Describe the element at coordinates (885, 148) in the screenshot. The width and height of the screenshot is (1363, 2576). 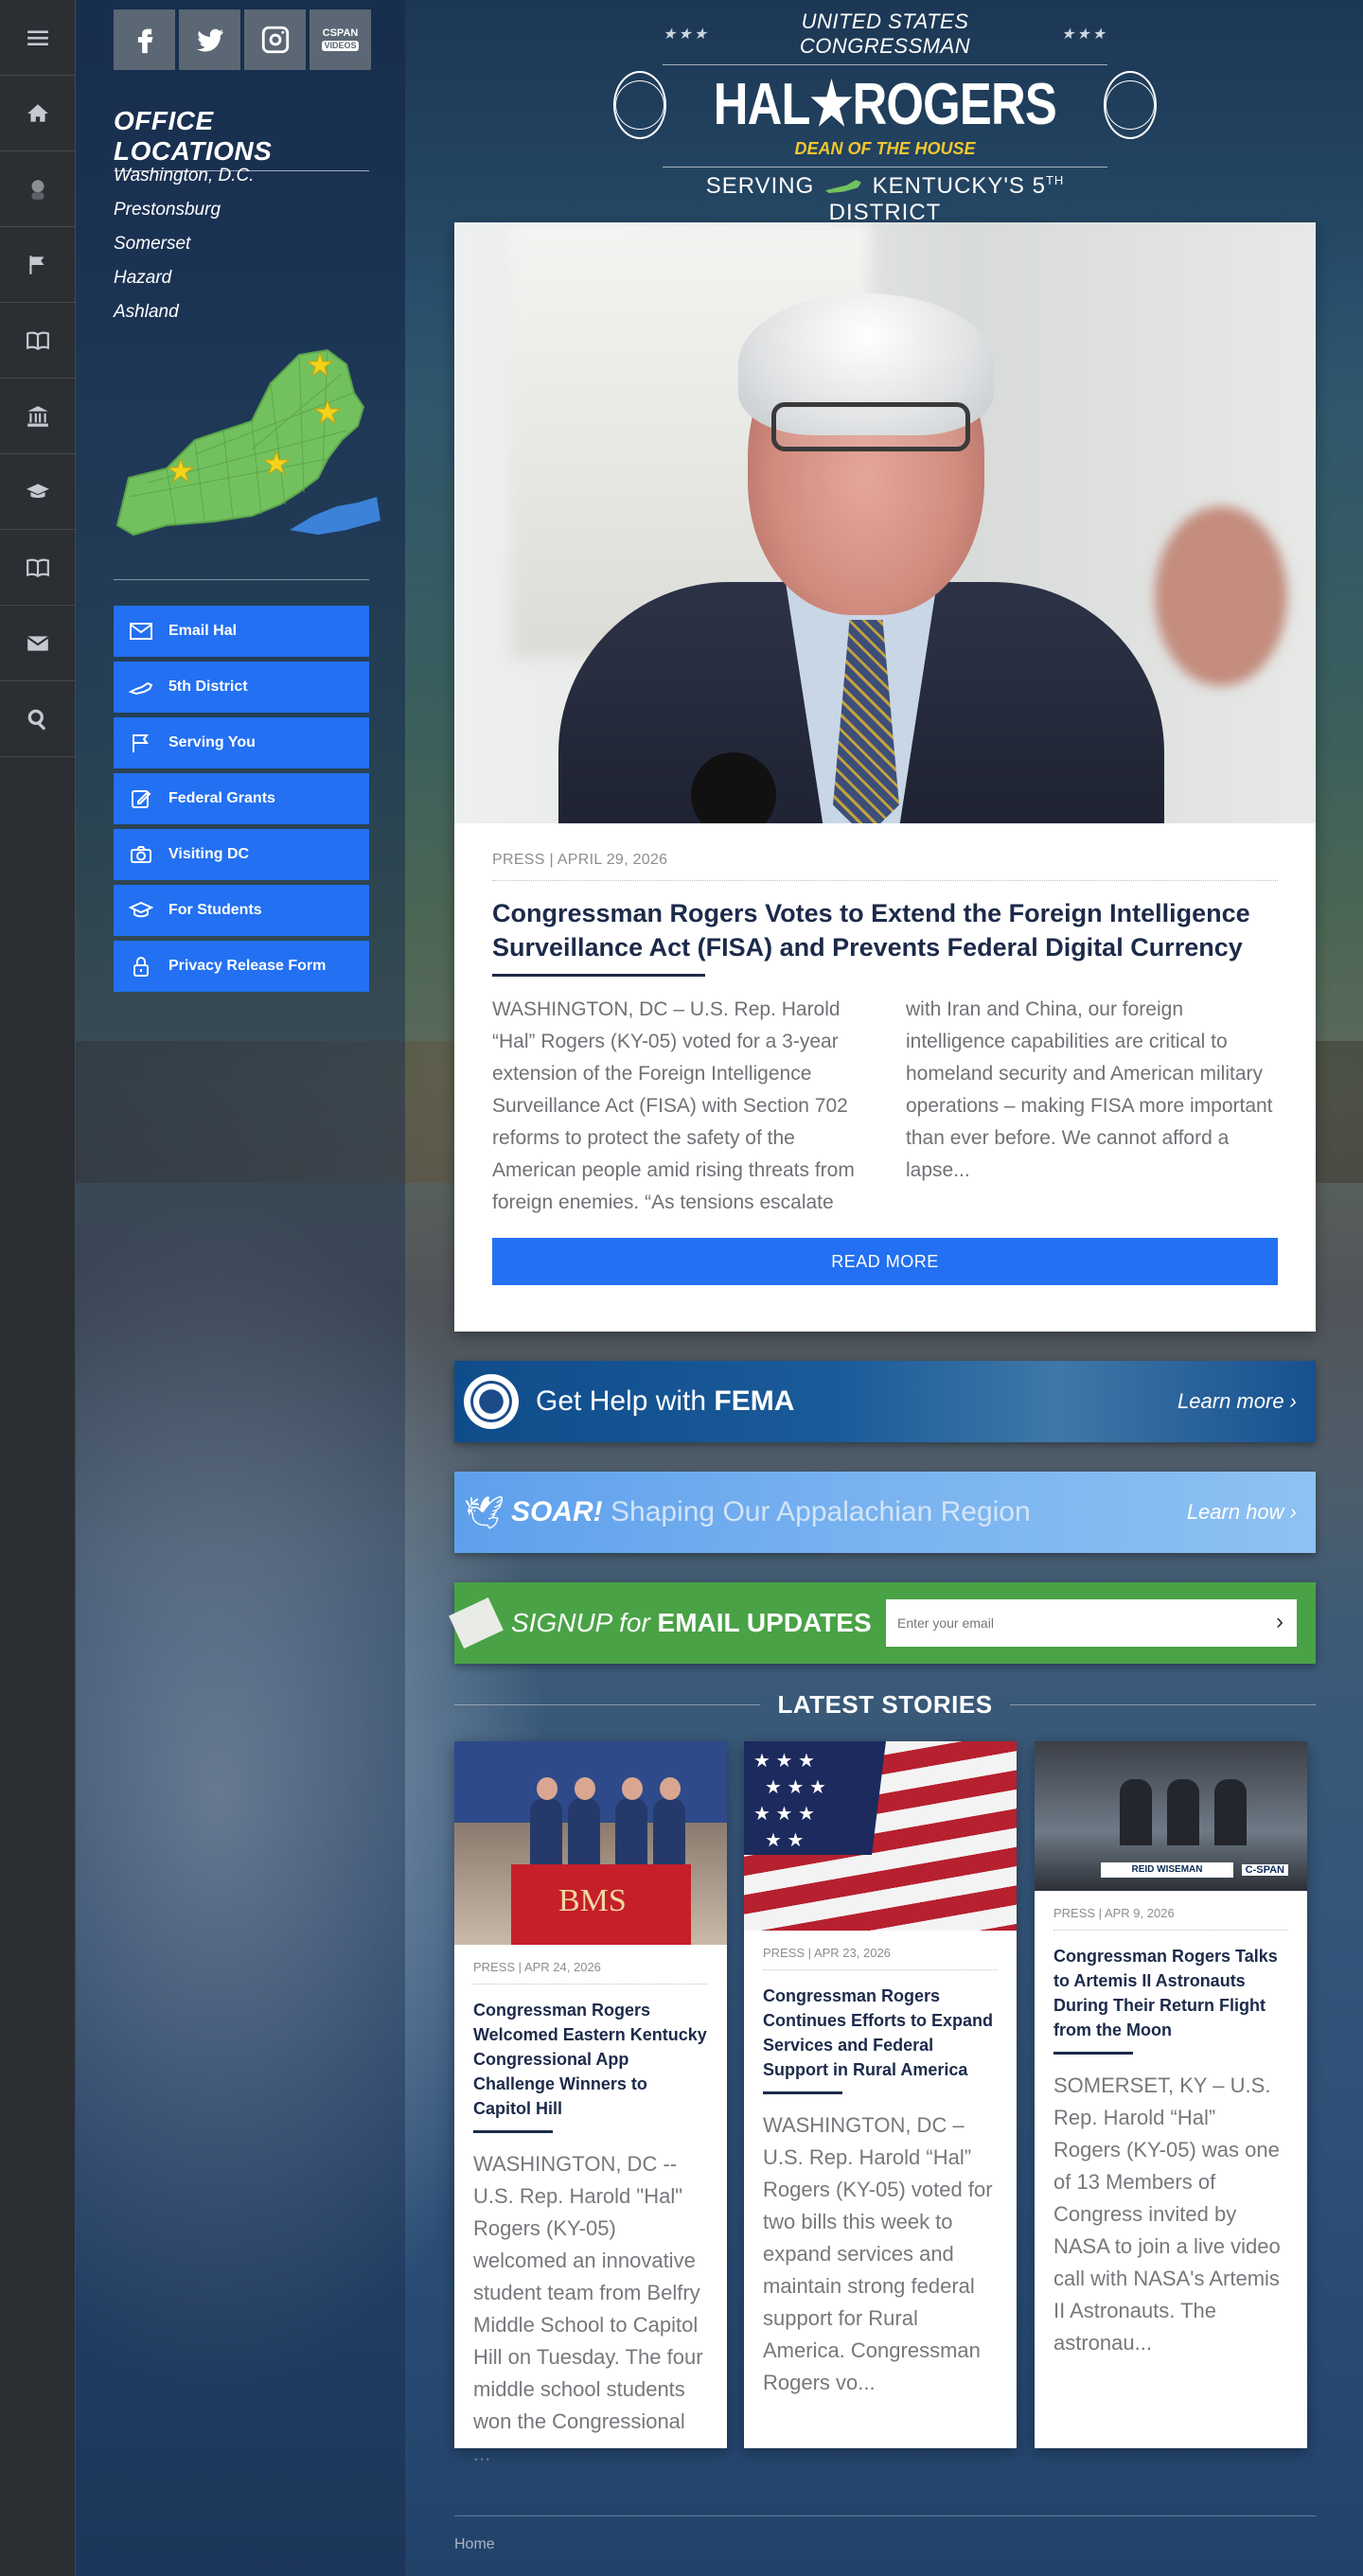
I see `dean-of-house-label: DEAN OF THE HOUSE` at that location.